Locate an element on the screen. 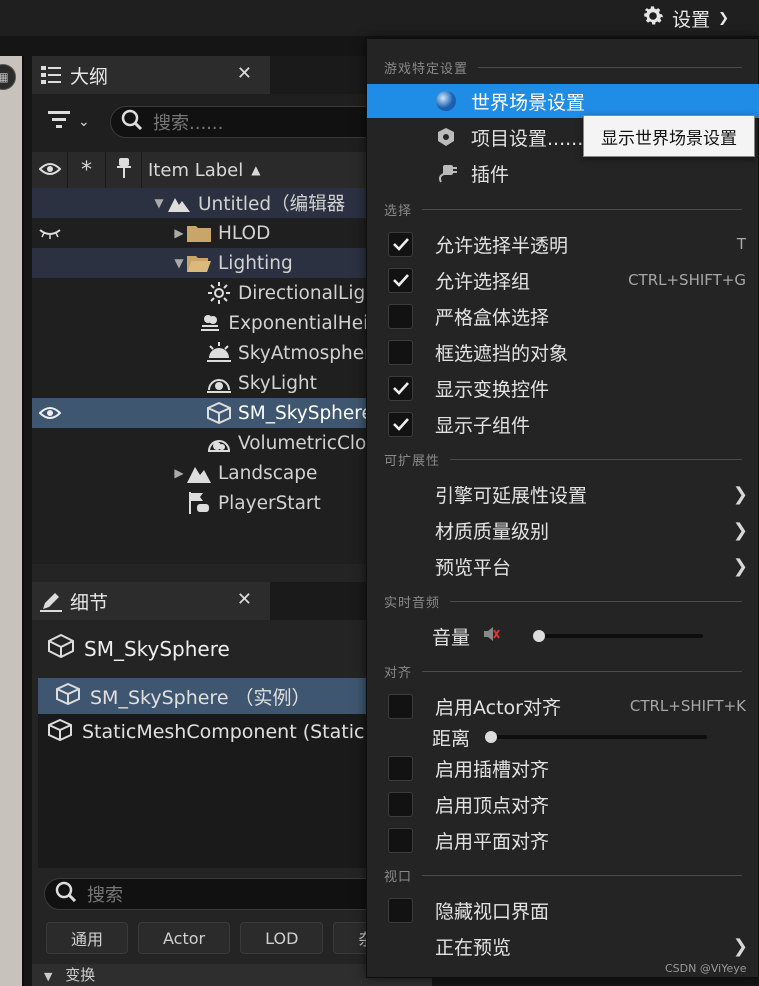 The image size is (759, 986). pin-column is located at coordinates (124, 170).